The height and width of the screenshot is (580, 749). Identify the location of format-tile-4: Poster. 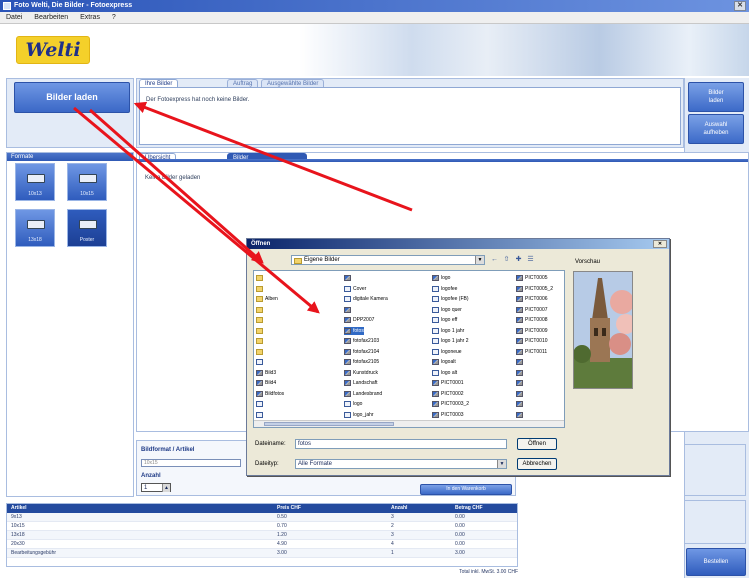
(87, 228).